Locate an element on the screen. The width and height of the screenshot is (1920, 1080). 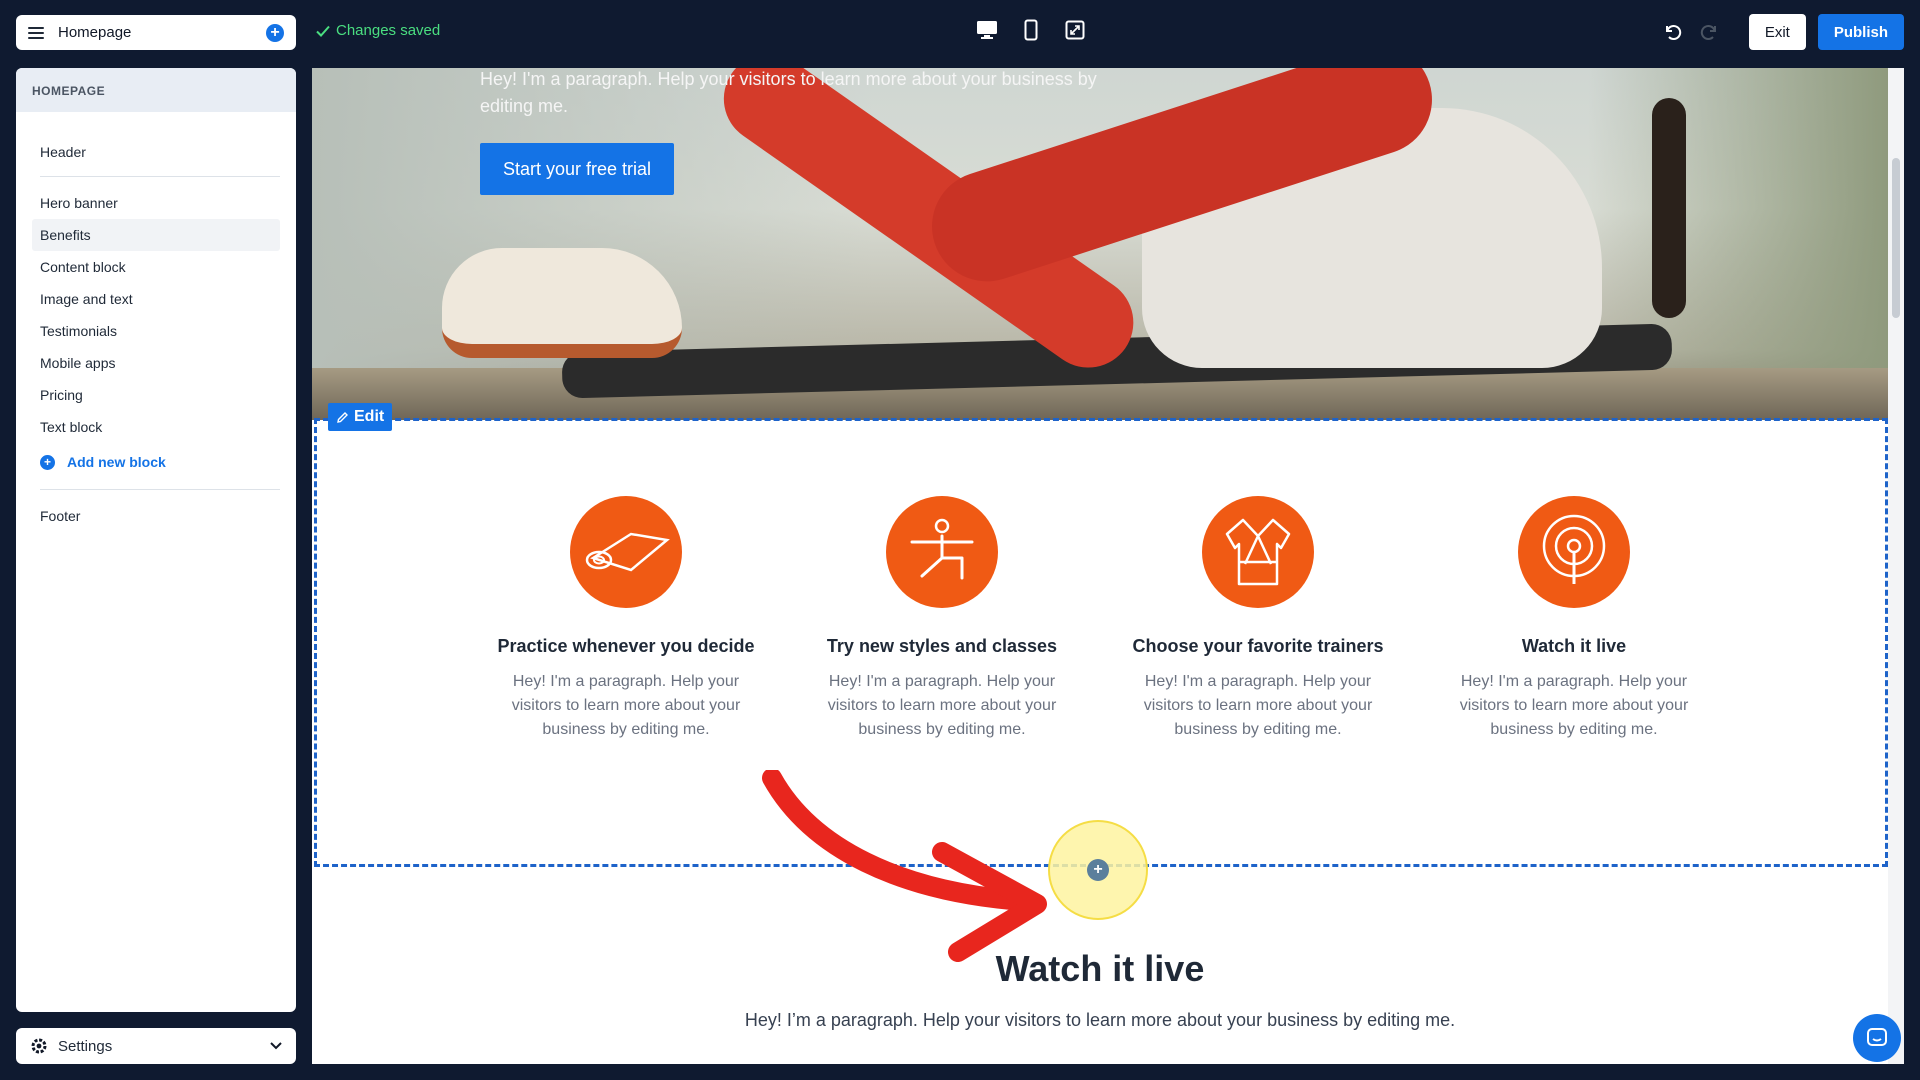
section-title: Watch it live is located at coordinates (1100, 969).